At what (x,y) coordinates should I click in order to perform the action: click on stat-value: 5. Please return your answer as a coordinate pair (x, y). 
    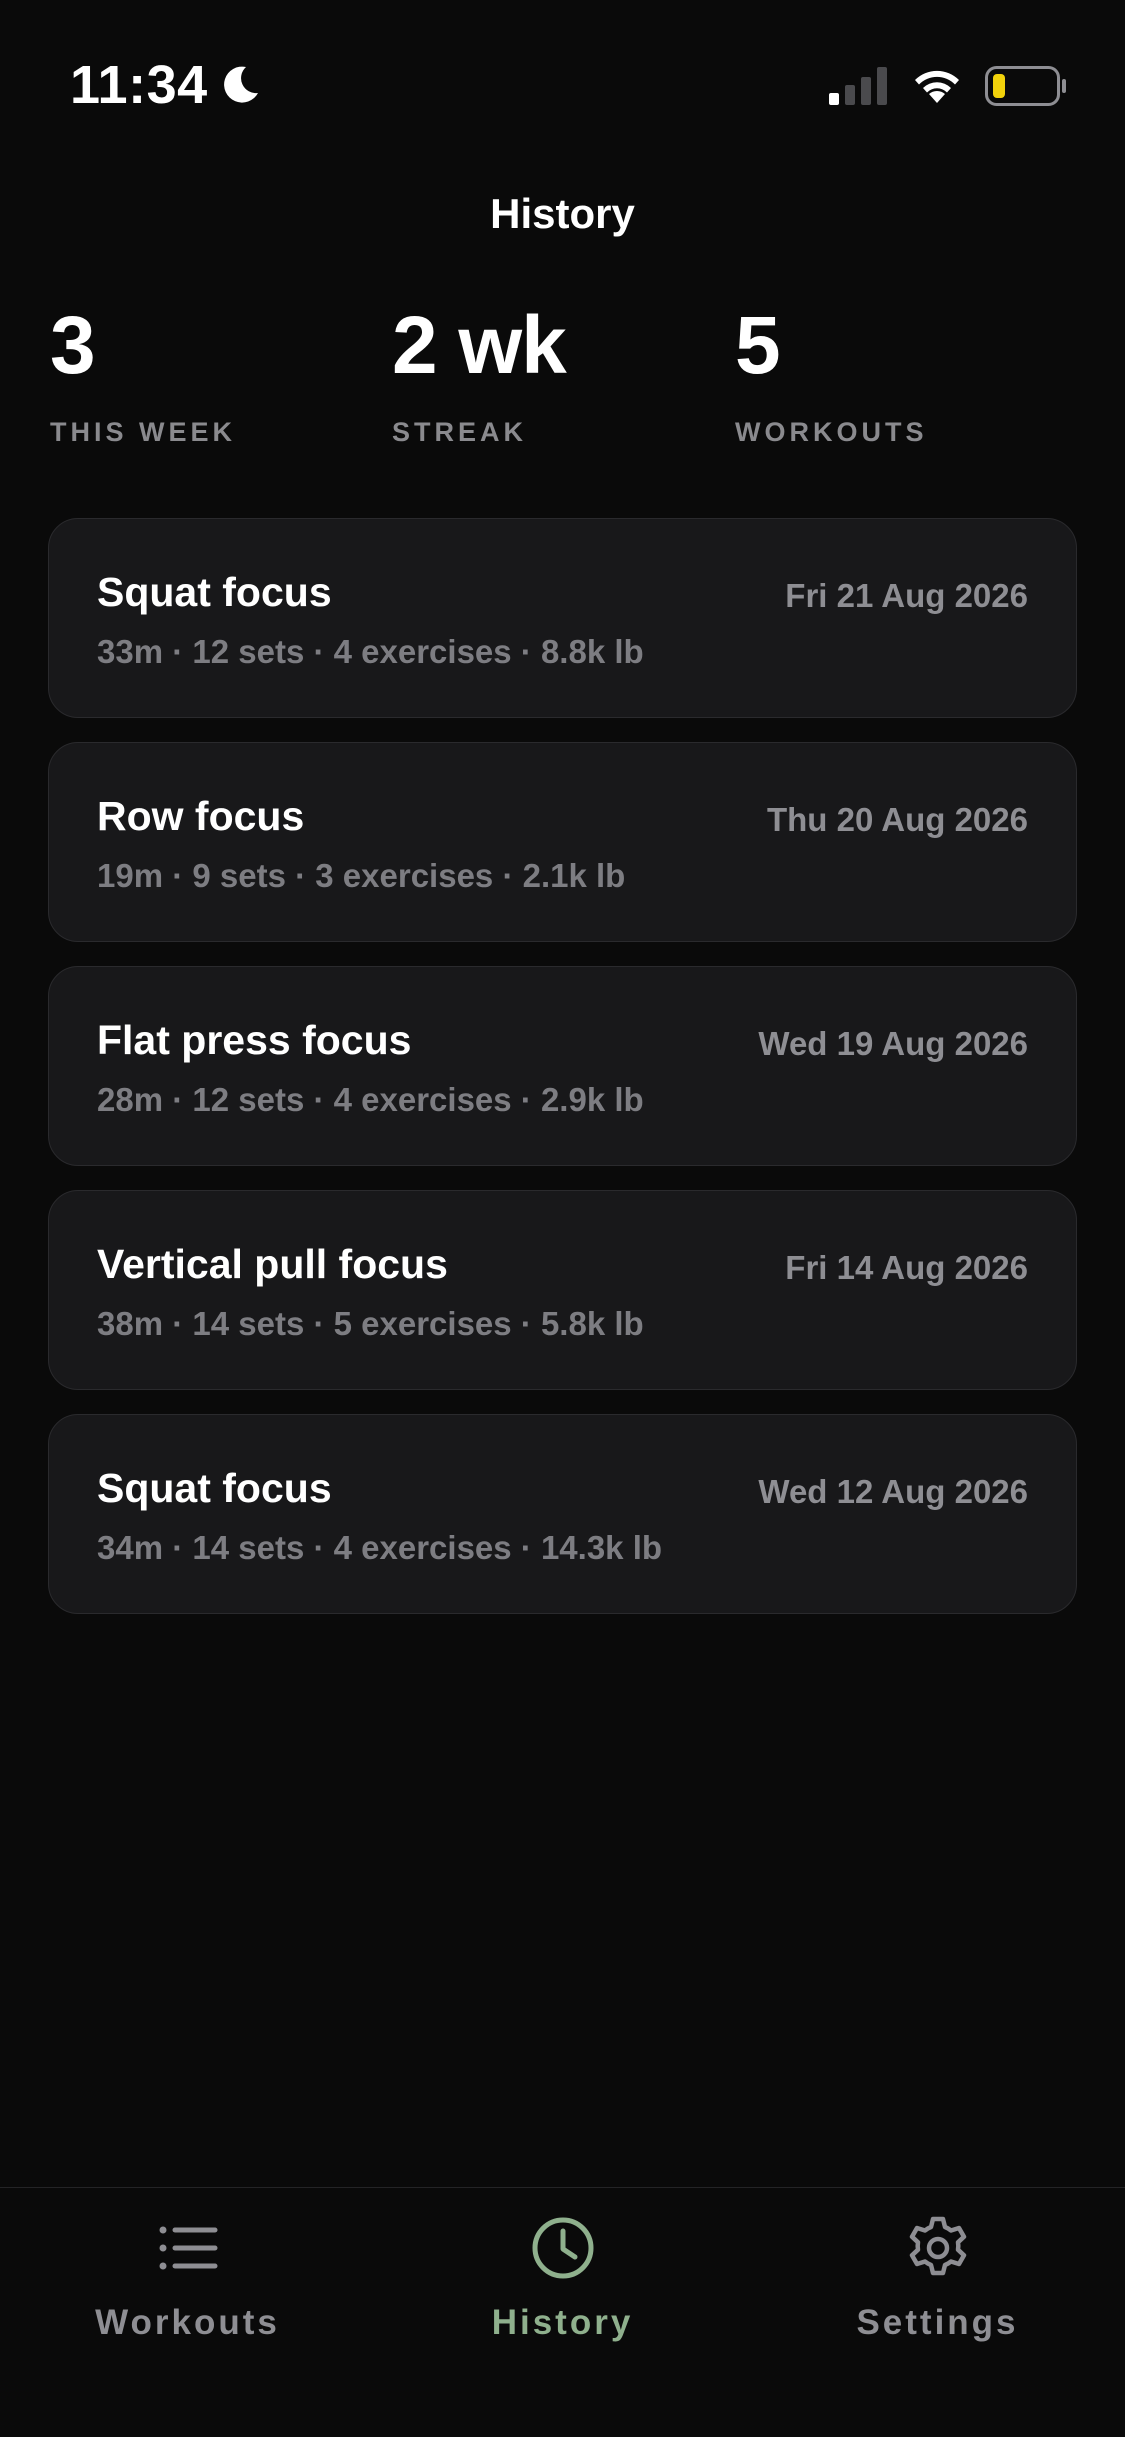
    Looking at the image, I should click on (758, 345).